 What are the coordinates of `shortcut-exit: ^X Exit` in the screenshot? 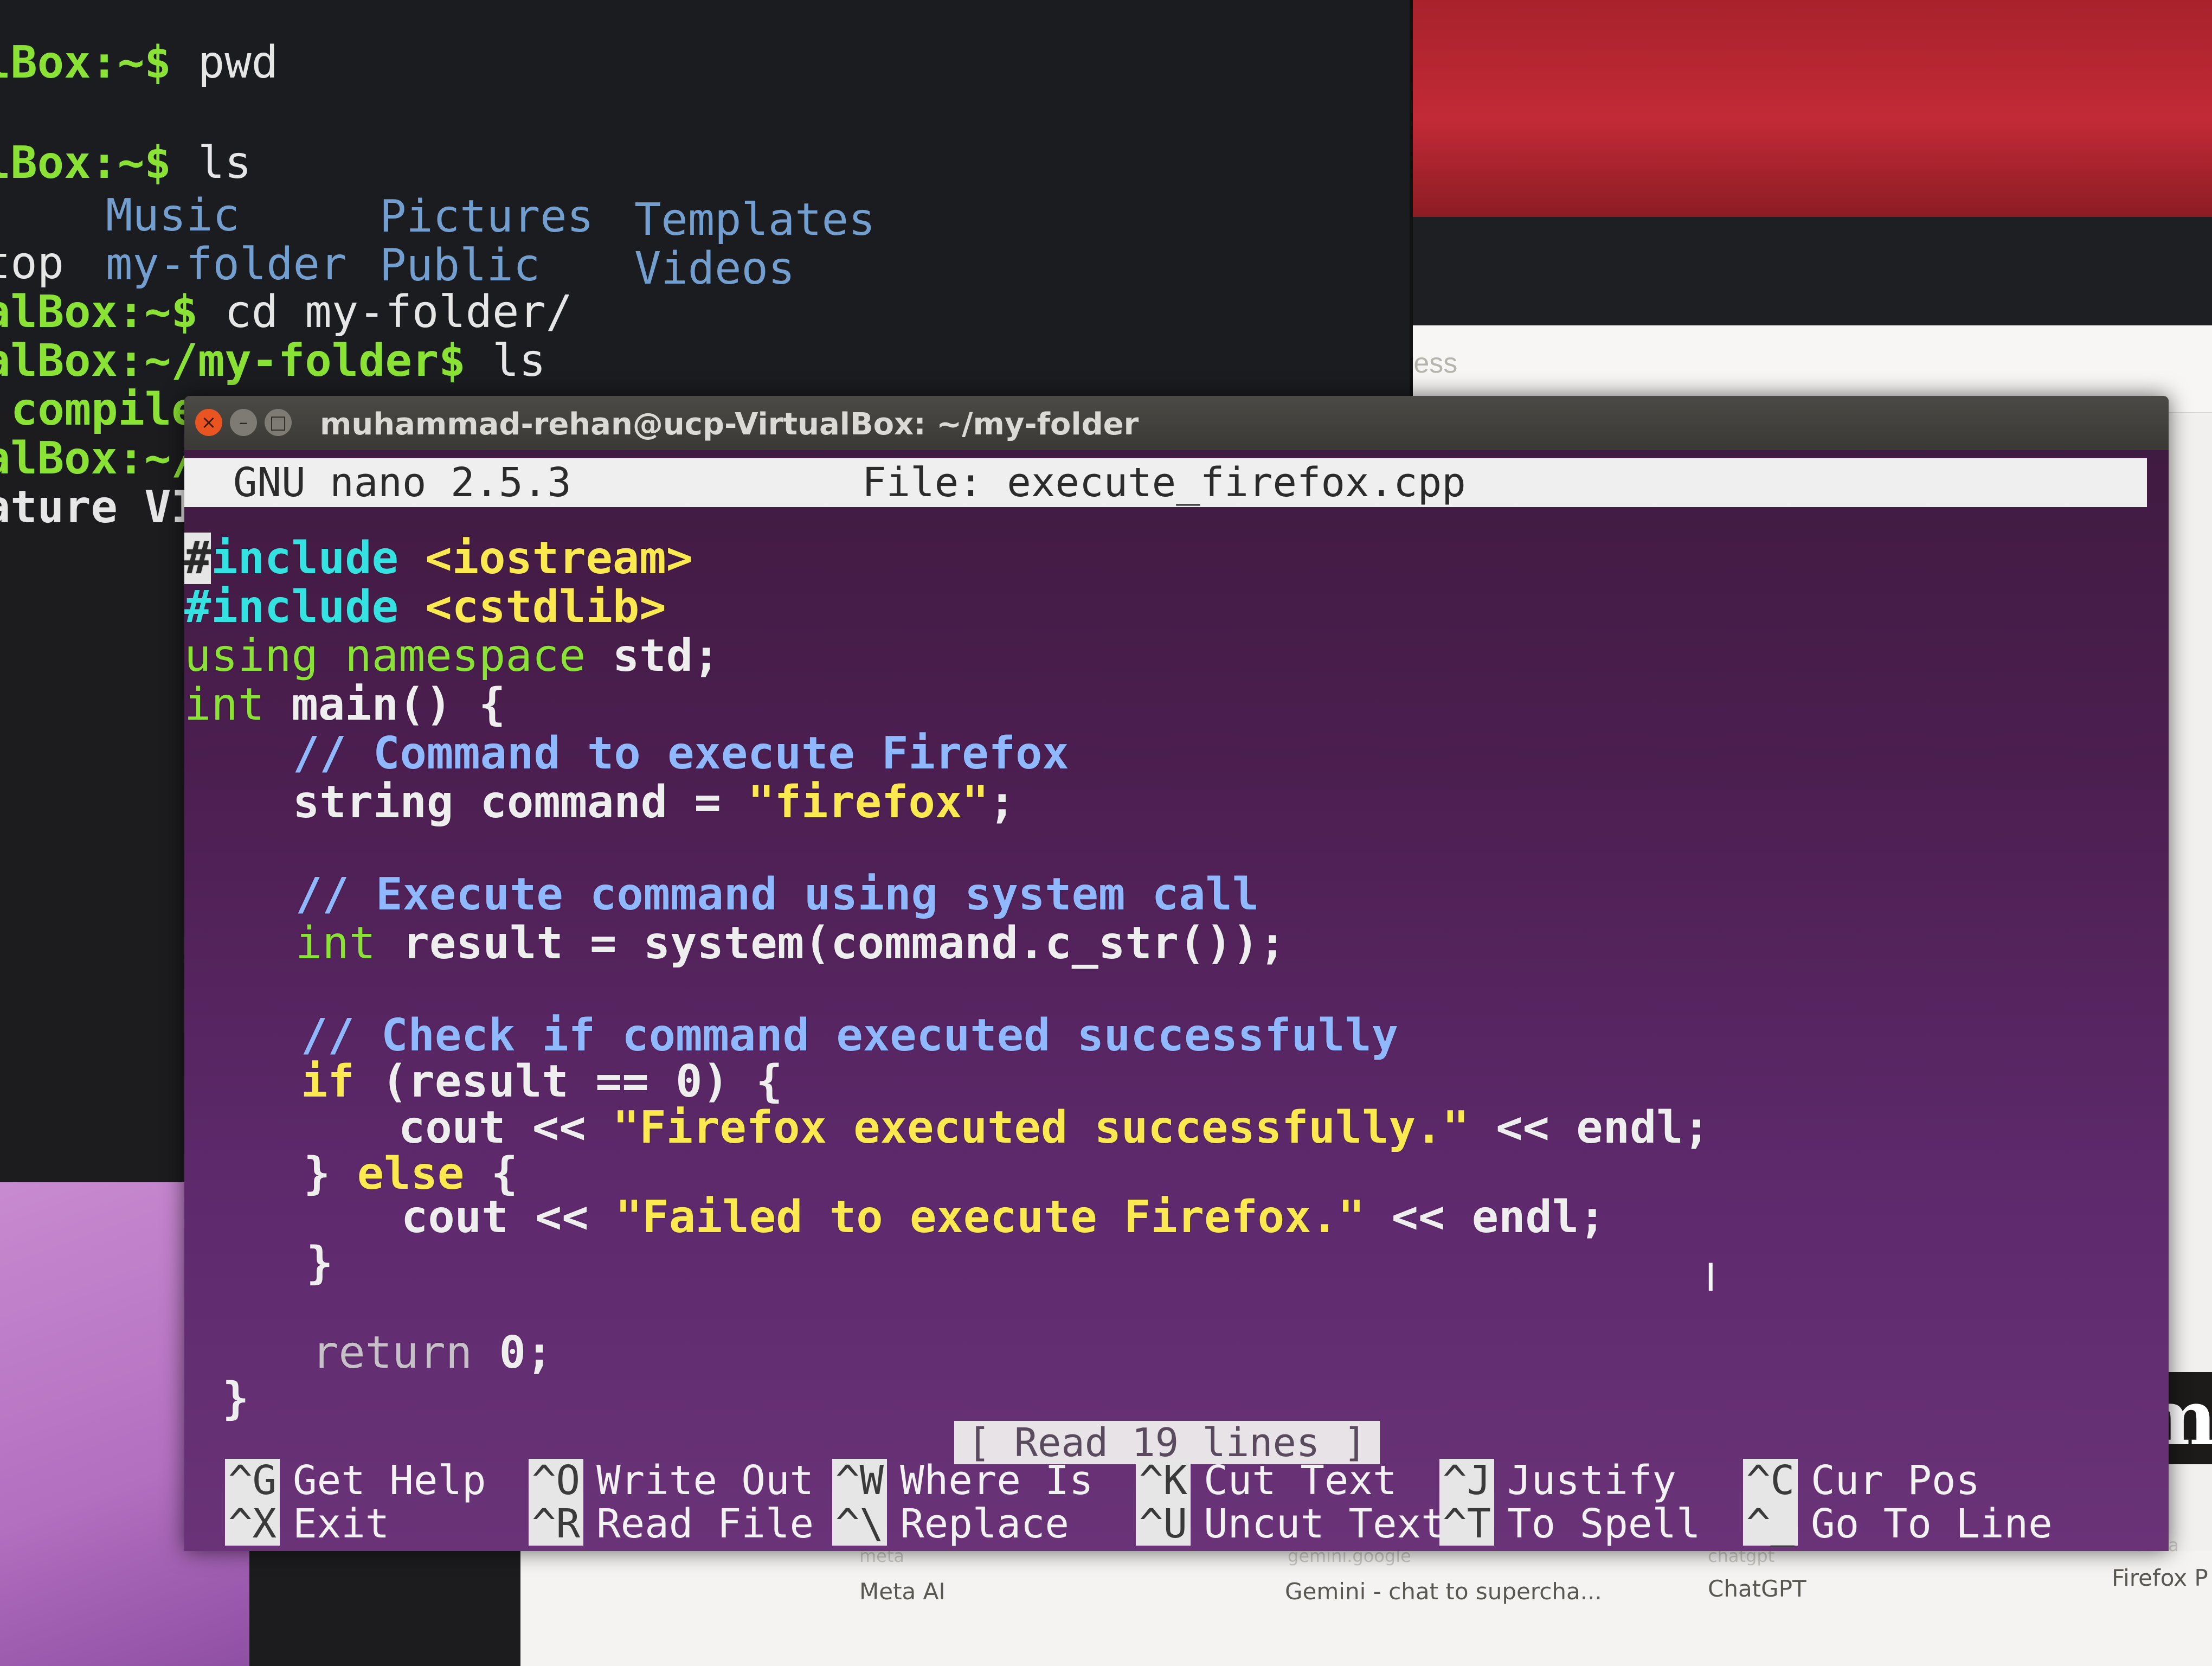 It's located at (307, 1524).